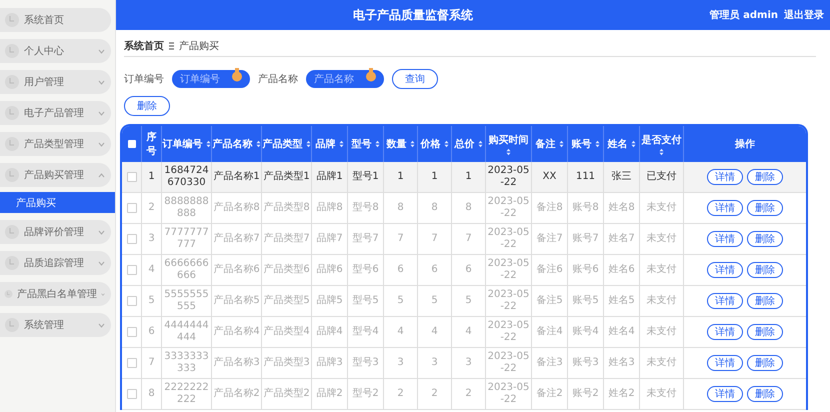 The image size is (830, 412). What do you see at coordinates (101, 82) in the screenshot?
I see `caret-icon` at bounding box center [101, 82].